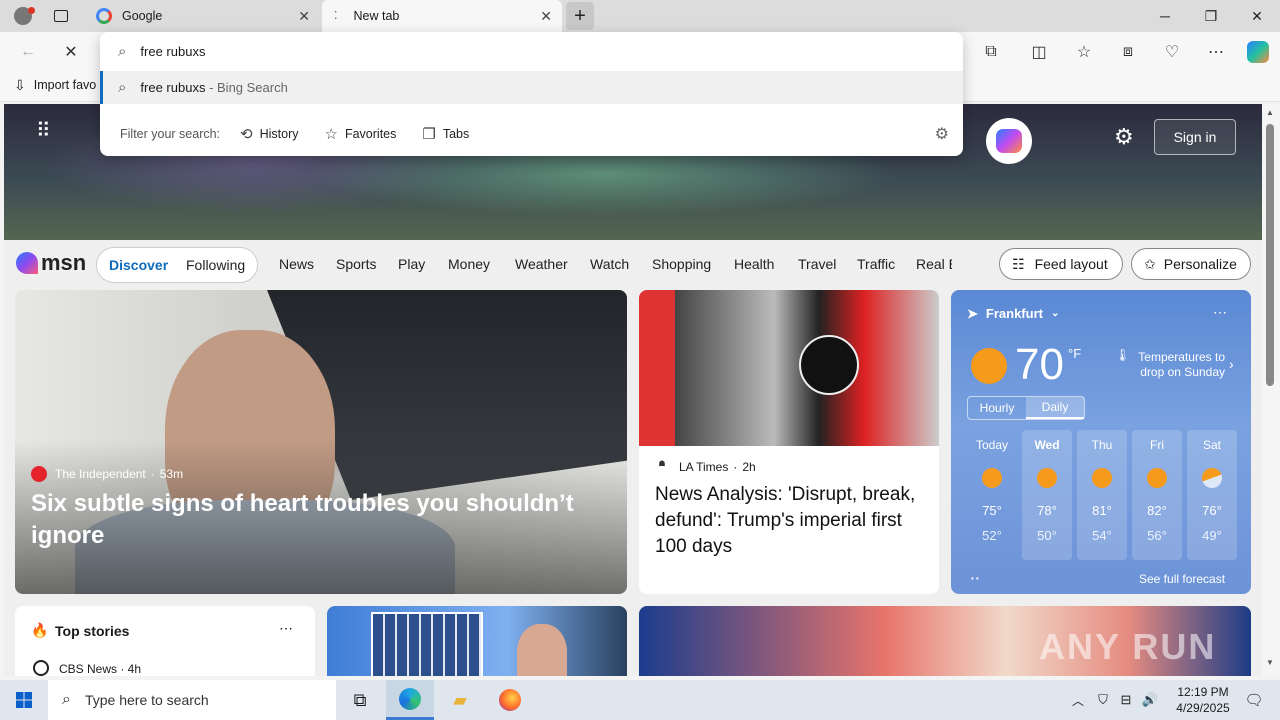  I want to click on extensions-icon: ⧉, so click(991, 52).